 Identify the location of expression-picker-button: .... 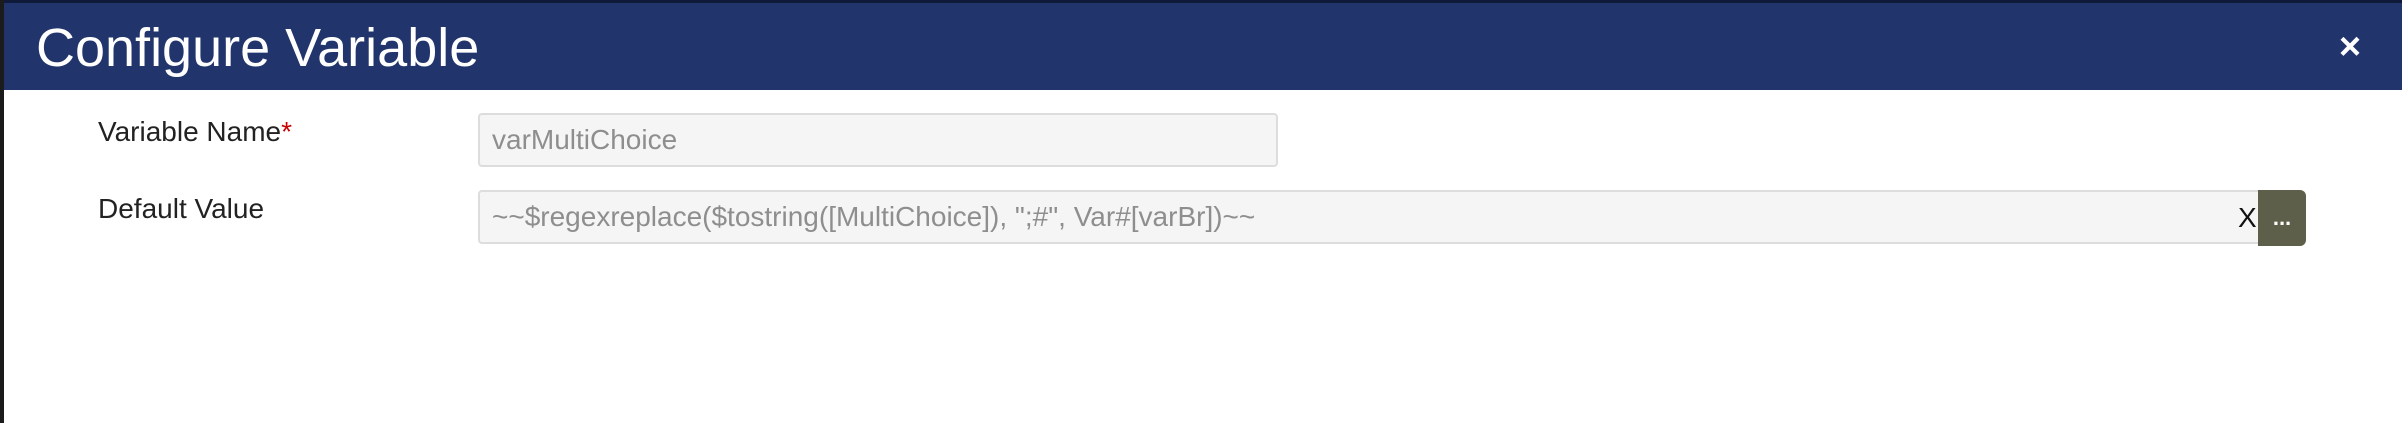
(2282, 218).